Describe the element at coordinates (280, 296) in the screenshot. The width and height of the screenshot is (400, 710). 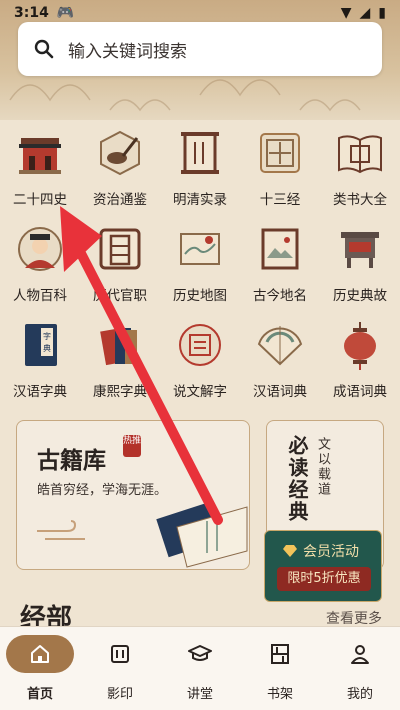
I see `grid-label: 古今地名` at that location.